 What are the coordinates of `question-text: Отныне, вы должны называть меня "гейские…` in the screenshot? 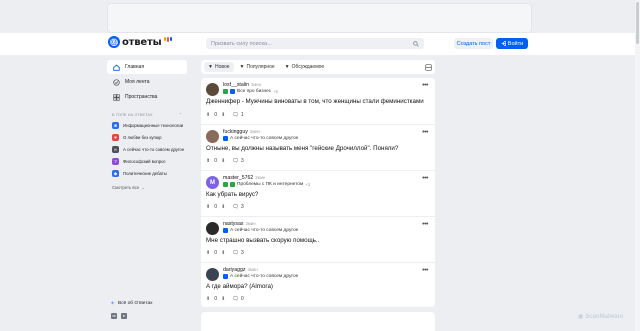 It's located at (302, 148).